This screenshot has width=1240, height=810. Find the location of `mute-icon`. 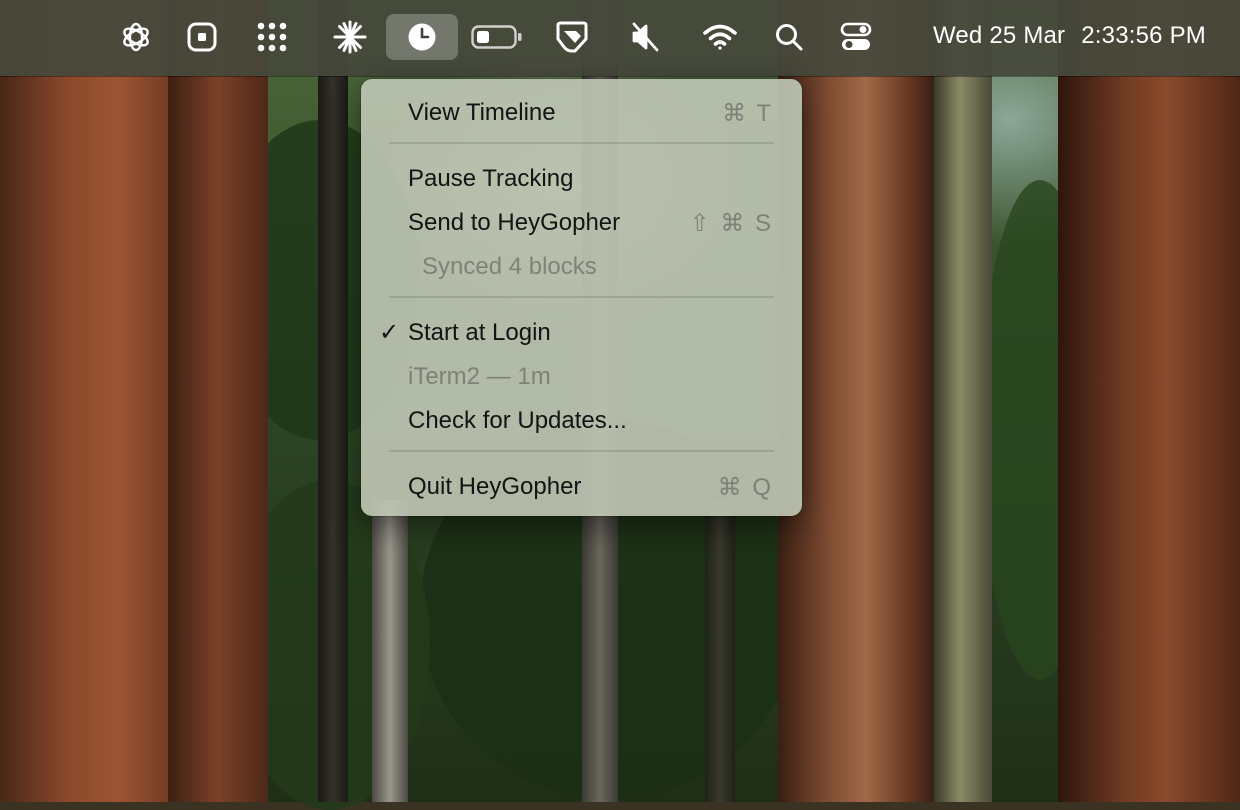

mute-icon is located at coordinates (645, 37).